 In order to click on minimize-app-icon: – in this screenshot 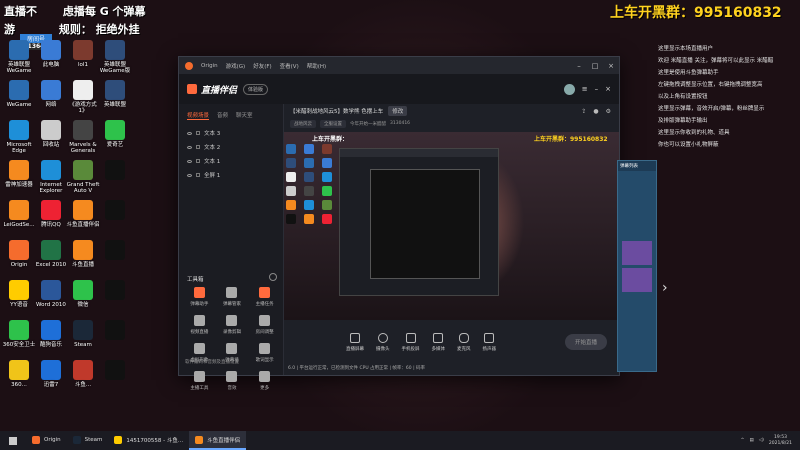, I will do `click(597, 89)`.